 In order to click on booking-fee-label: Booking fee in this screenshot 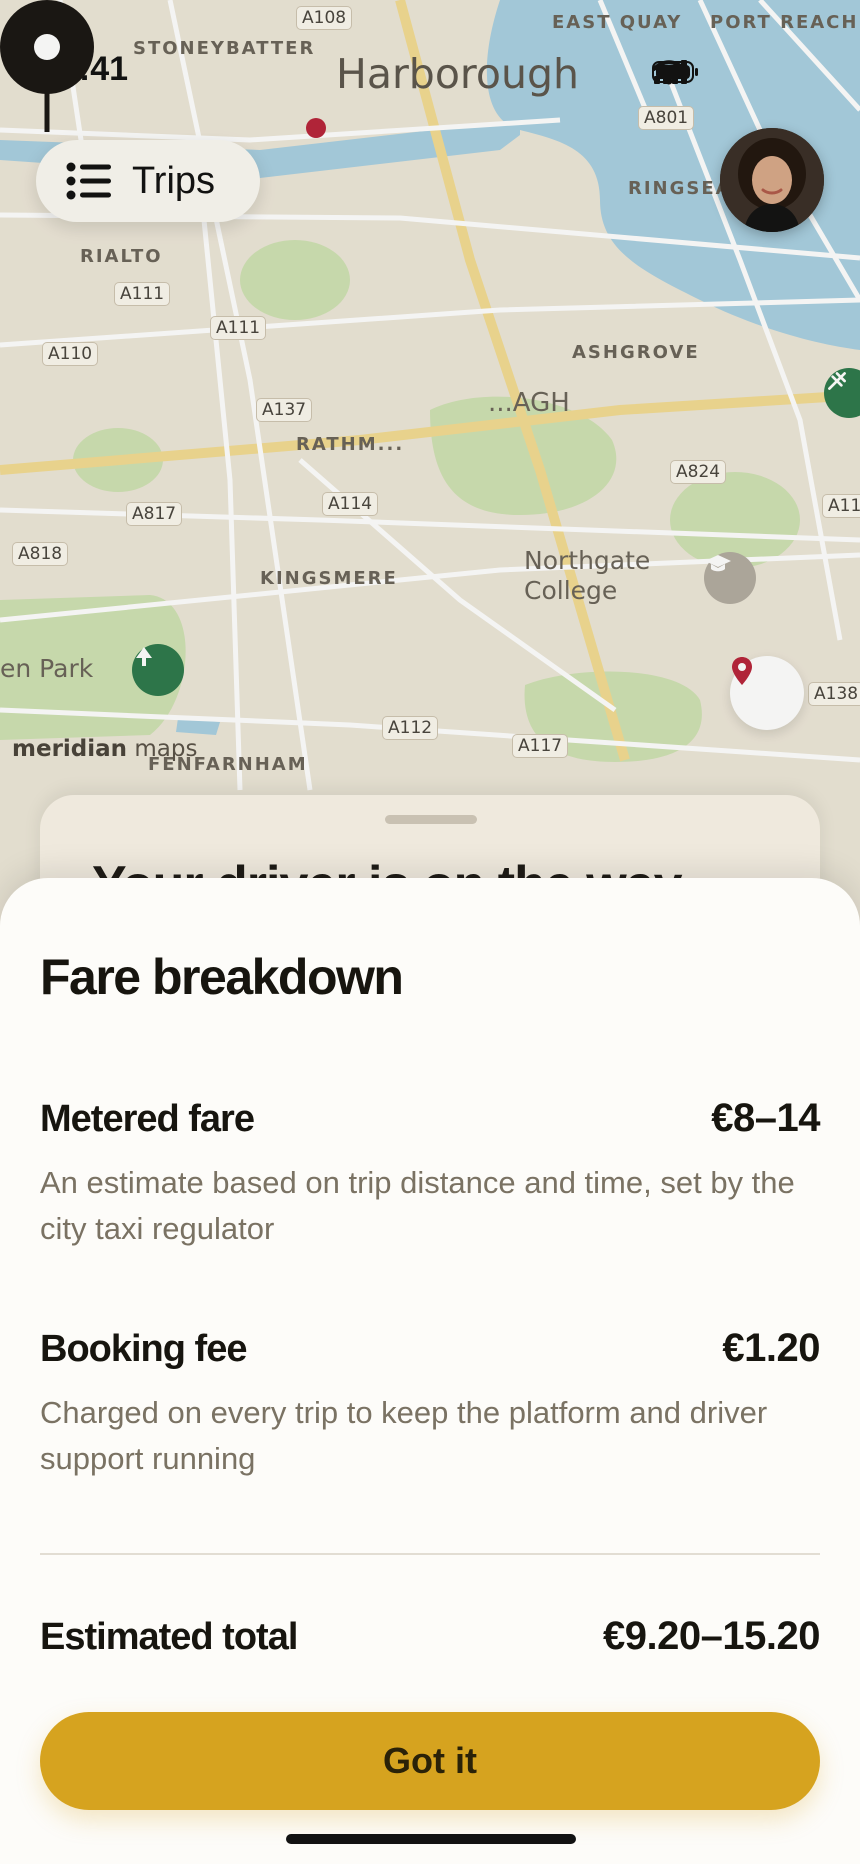, I will do `click(143, 1349)`.